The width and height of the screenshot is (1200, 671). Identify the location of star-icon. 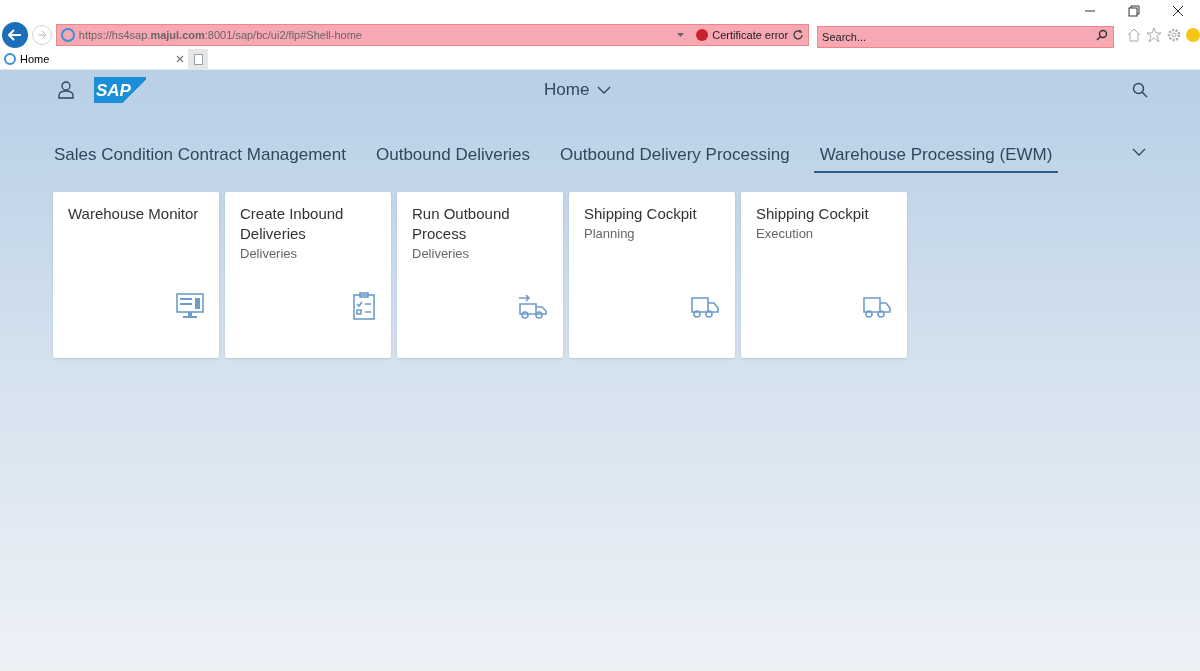
(1154, 35).